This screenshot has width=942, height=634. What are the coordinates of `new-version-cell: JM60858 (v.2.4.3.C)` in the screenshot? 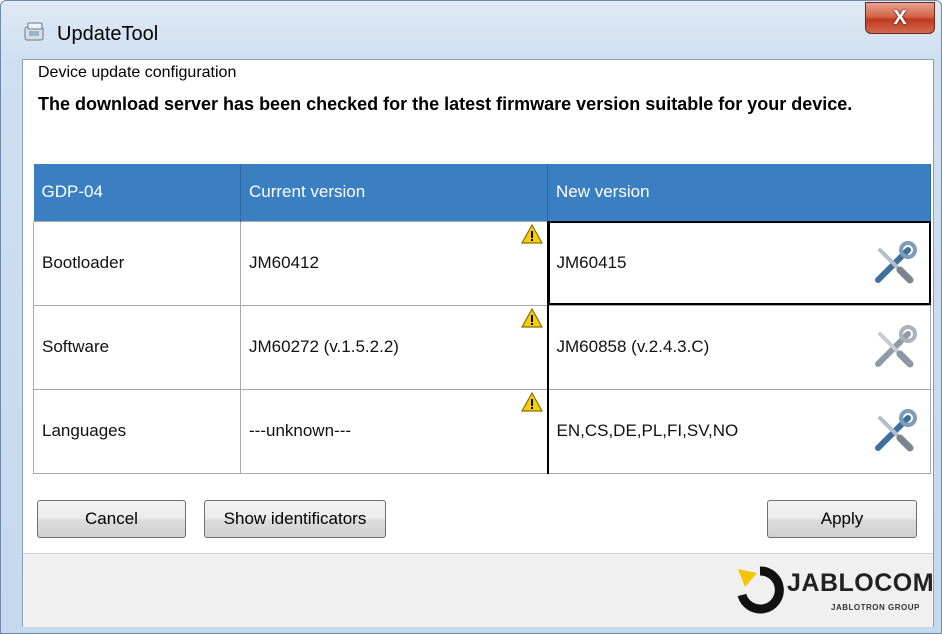 It's located at (738, 347).